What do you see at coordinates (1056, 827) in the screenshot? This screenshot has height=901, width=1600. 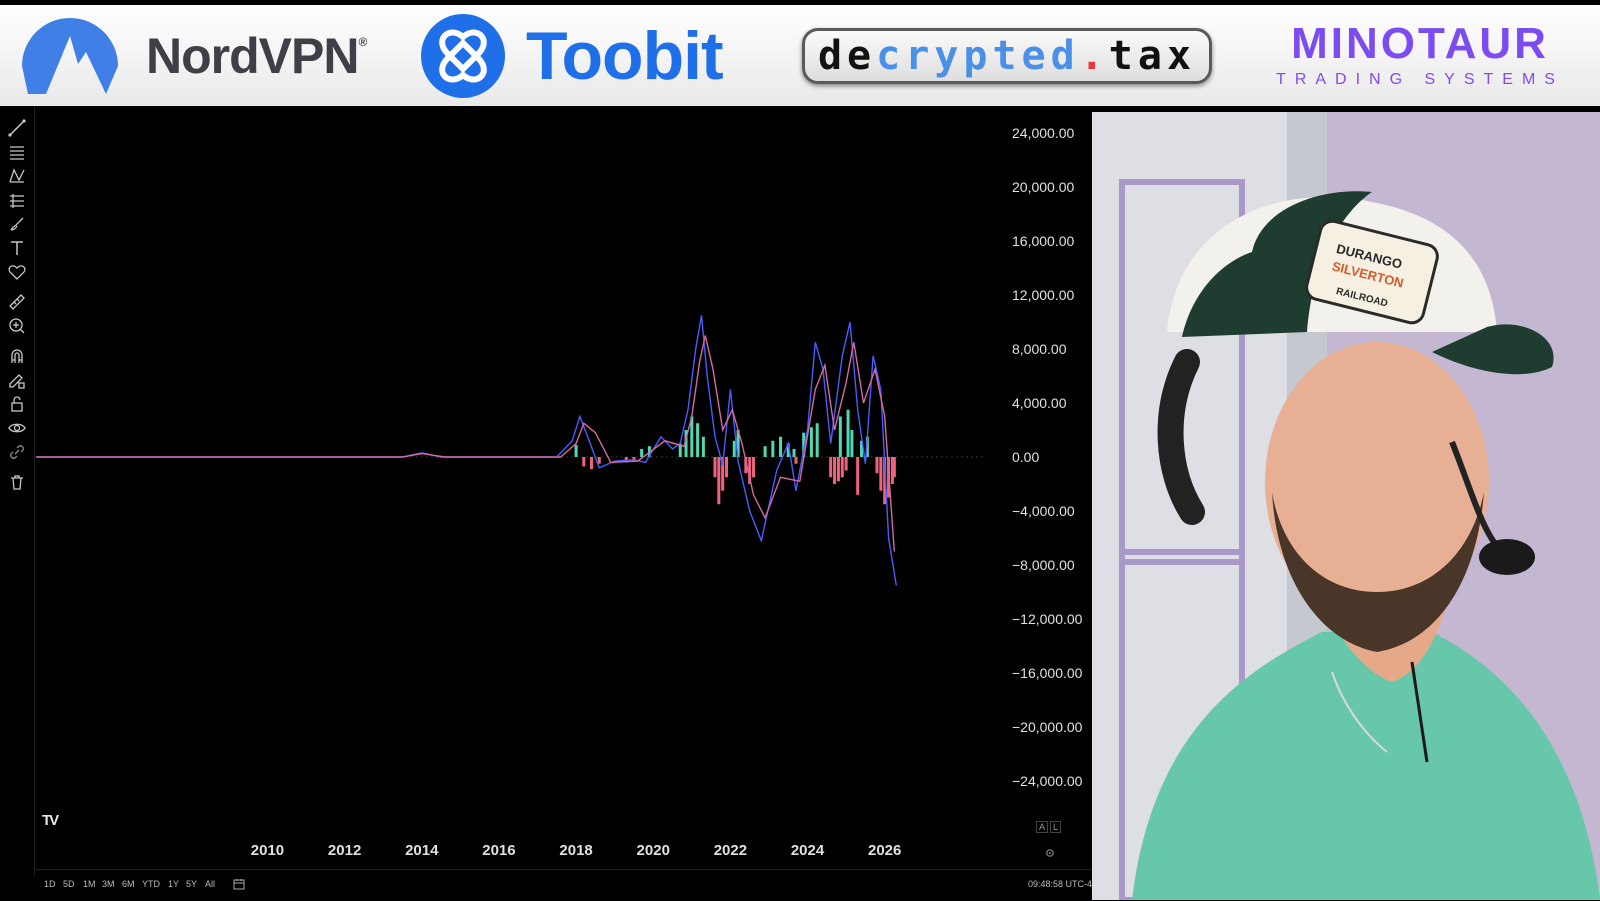 I see `log-scale-button: L` at bounding box center [1056, 827].